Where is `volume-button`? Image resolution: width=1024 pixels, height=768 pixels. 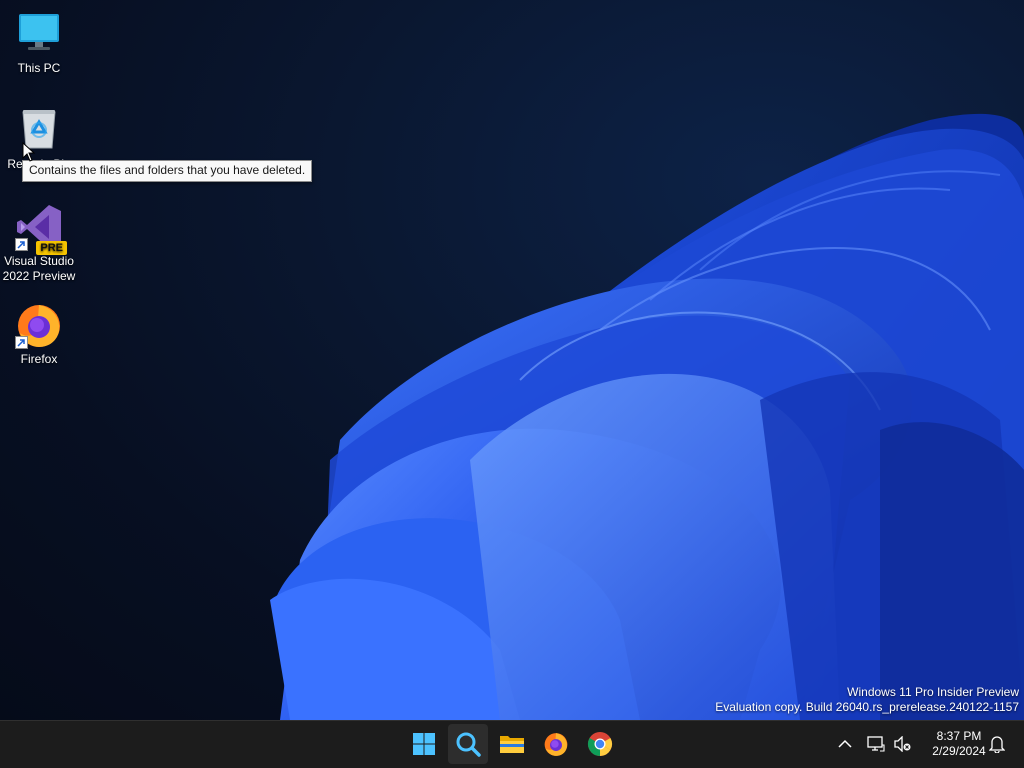 volume-button is located at coordinates (902, 744).